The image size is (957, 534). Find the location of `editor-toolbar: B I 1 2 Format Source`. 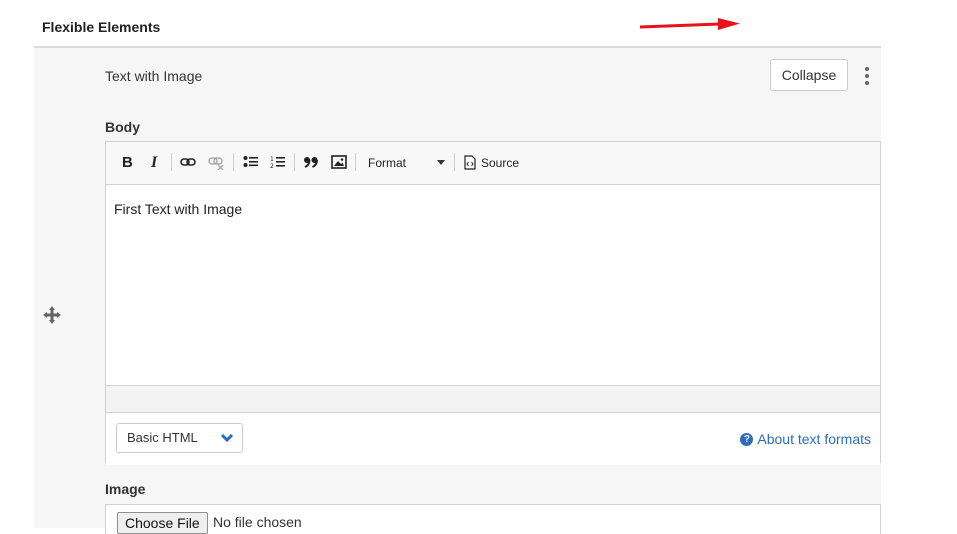

editor-toolbar: B I 1 2 Format Source is located at coordinates (493, 163).